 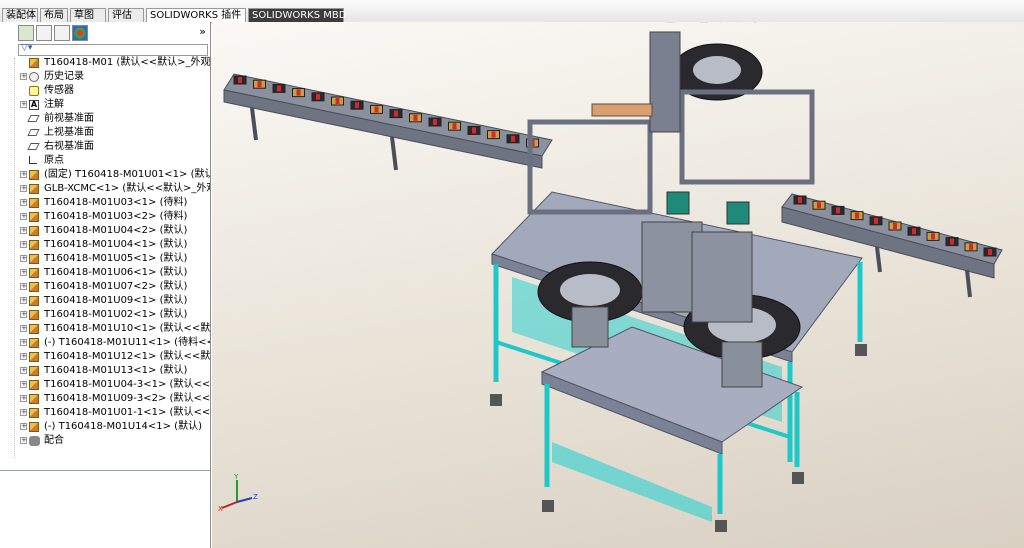 What do you see at coordinates (114, 287) in the screenshot?
I see `tree-item: + T160418-M01U07<2> (默认)` at bounding box center [114, 287].